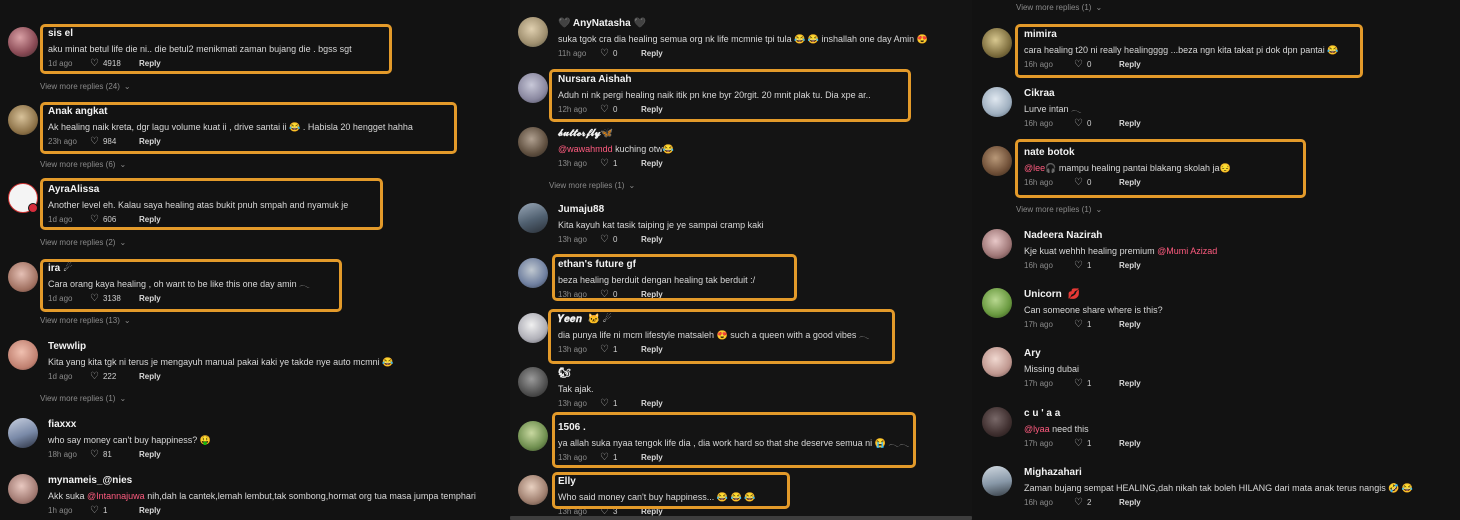  I want to click on view-more-replies: View more replies (13) ⌄, so click(85, 320).